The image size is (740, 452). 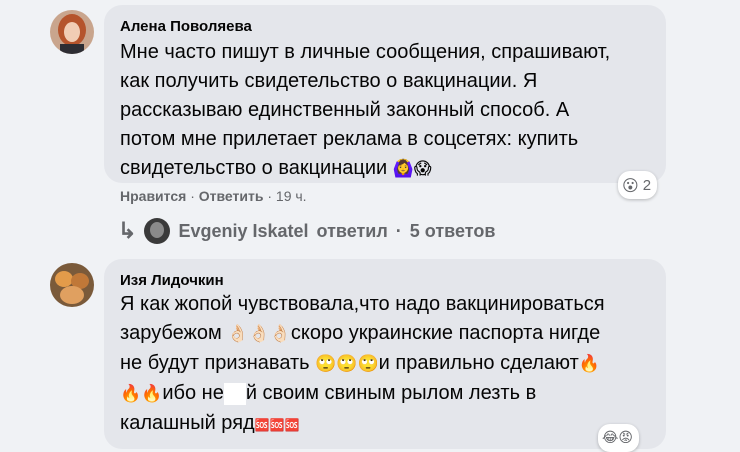 I want to click on gesture-emoji-icon: 🙆‍♀️😱, so click(x=412, y=169).